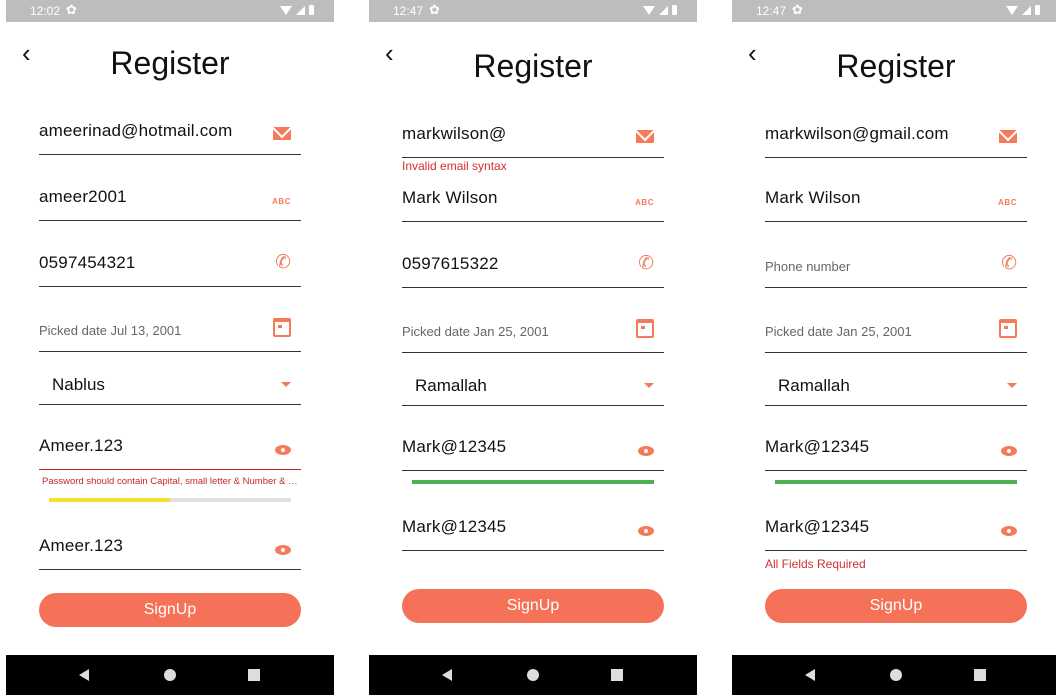 This screenshot has height=695, width=1056. I want to click on status-bar: 12:02 ✿, so click(170, 11).